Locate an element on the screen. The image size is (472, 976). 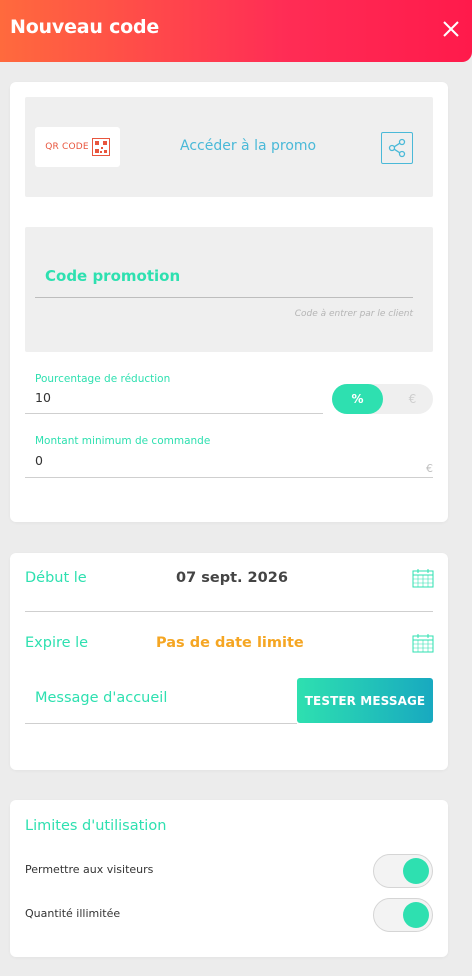
allow-visitors-toggle is located at coordinates (403, 871).